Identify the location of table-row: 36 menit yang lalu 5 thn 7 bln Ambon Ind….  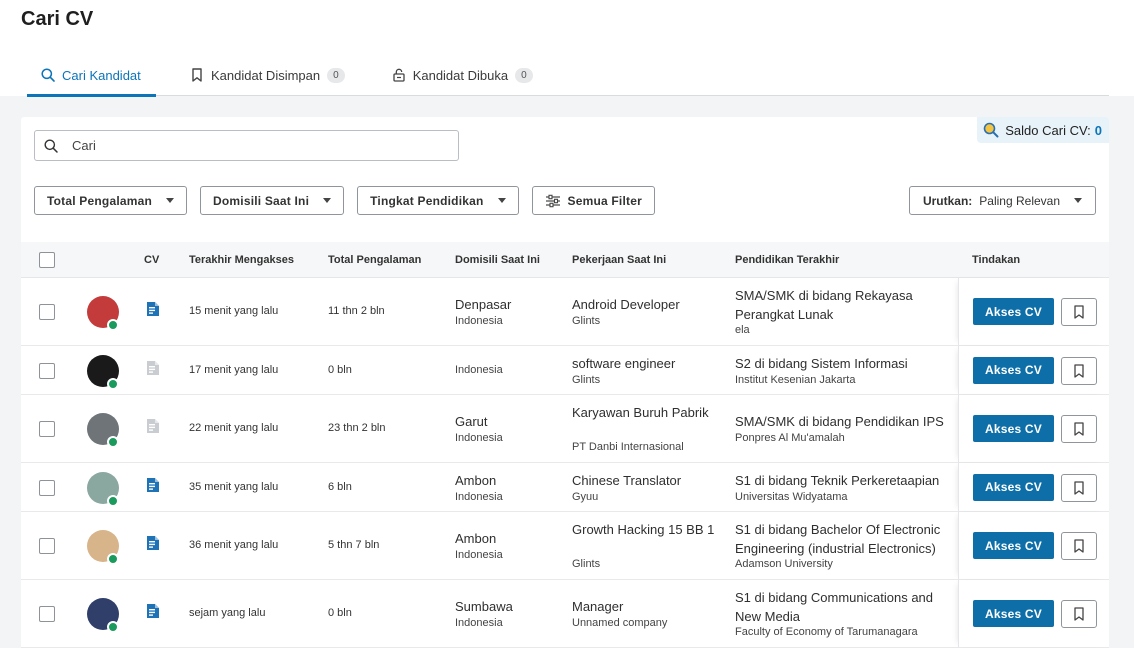
(565, 546).